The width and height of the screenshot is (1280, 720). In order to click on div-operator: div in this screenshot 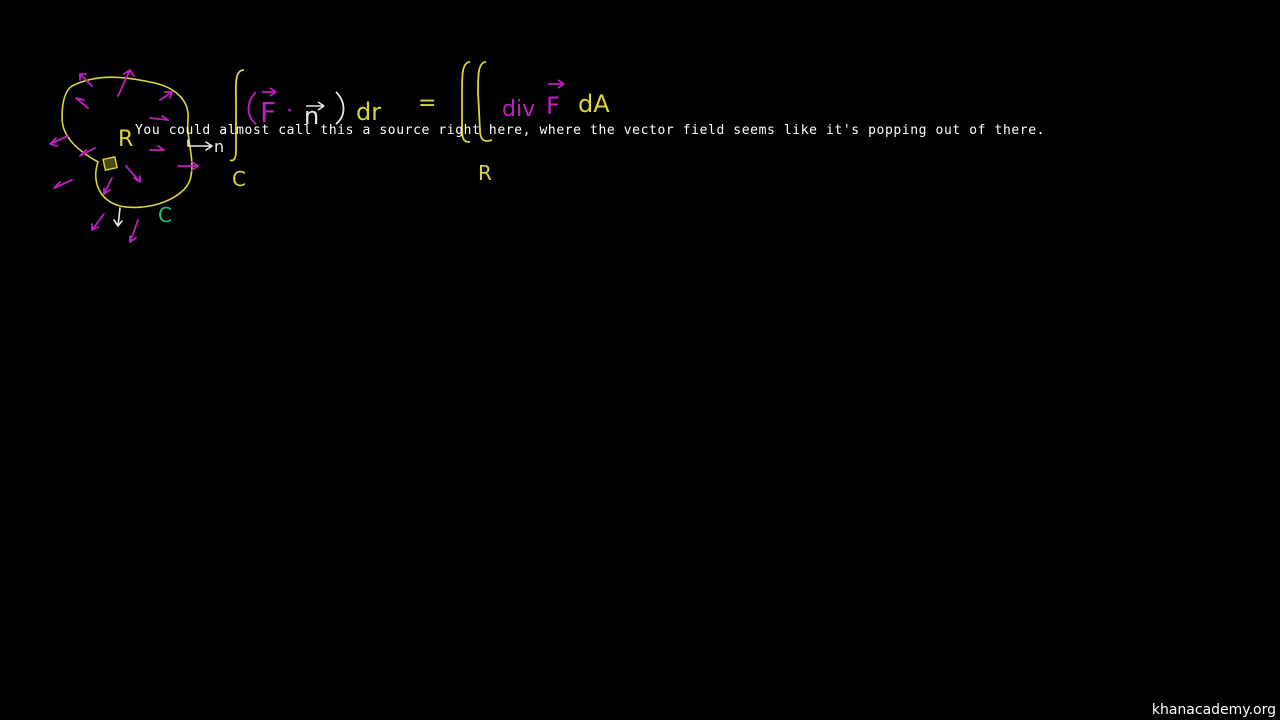, I will do `click(518, 109)`.